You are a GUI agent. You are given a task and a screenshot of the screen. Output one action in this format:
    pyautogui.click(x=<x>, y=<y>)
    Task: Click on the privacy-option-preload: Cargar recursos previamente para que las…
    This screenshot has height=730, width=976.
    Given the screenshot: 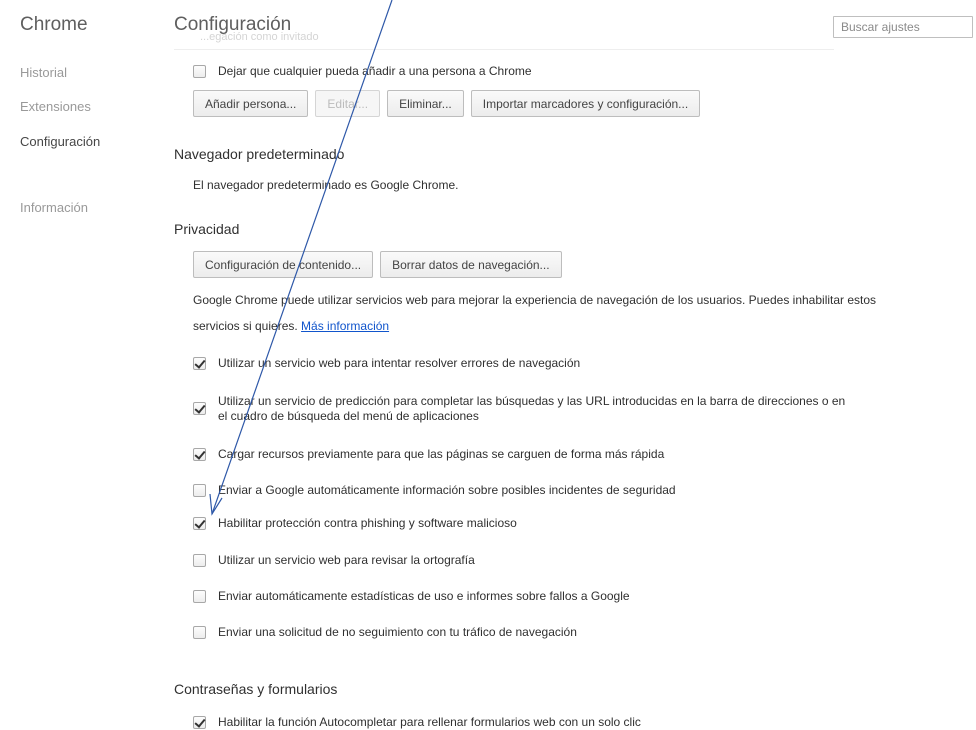 What is the action you would take?
    pyautogui.click(x=428, y=454)
    